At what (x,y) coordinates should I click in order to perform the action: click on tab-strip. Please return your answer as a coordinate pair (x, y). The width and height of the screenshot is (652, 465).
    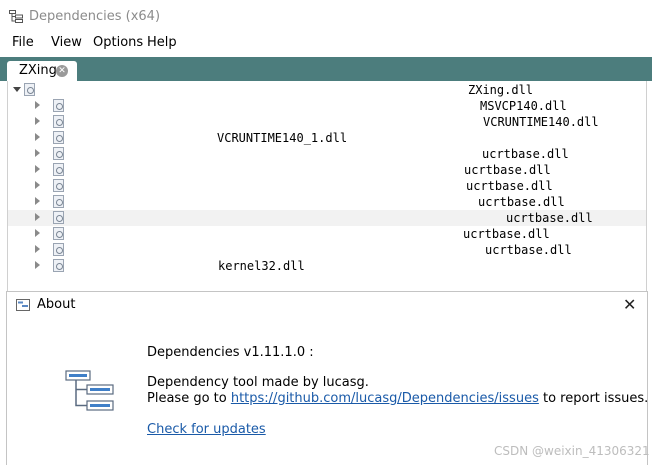
    Looking at the image, I should click on (326, 69).